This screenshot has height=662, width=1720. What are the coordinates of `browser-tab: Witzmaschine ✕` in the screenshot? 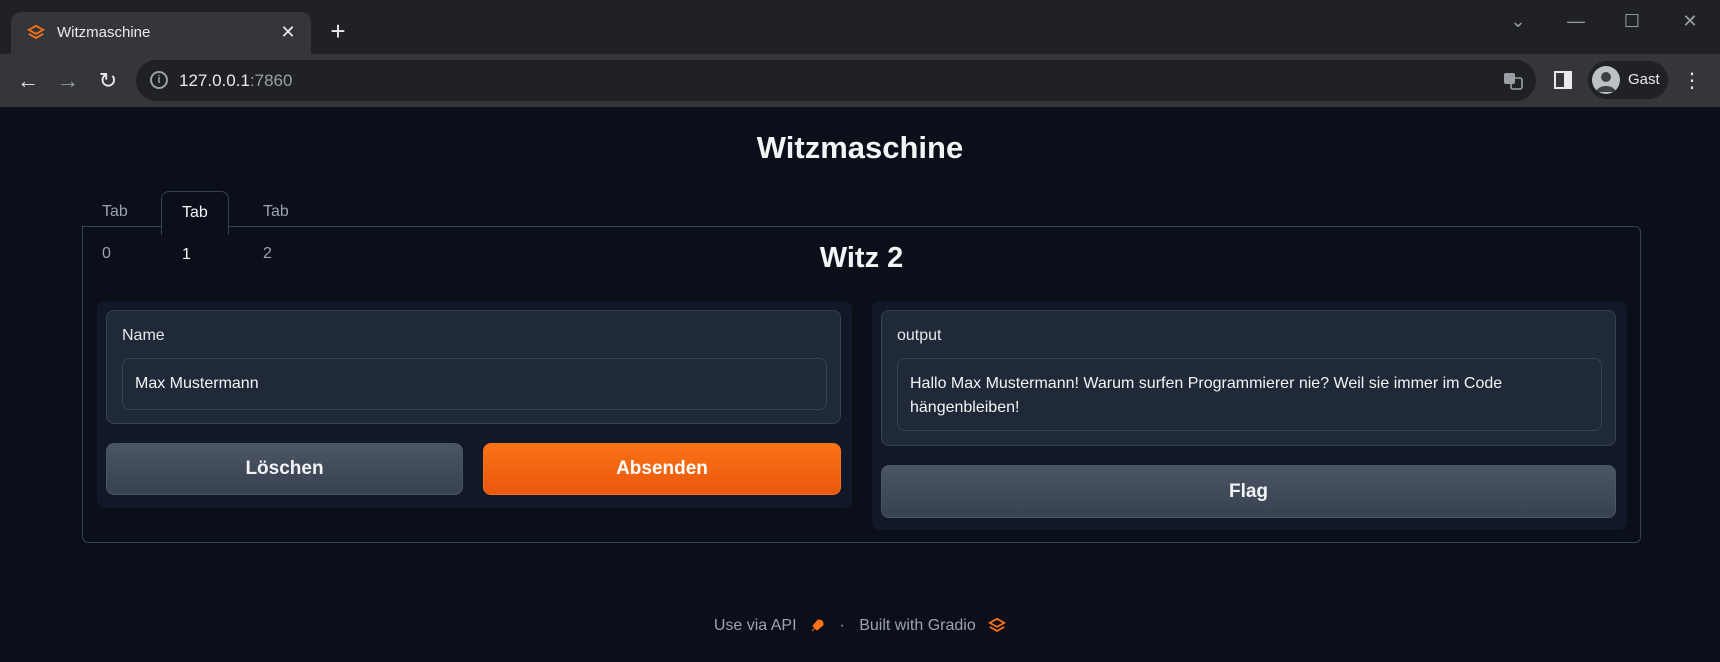 It's located at (161, 33).